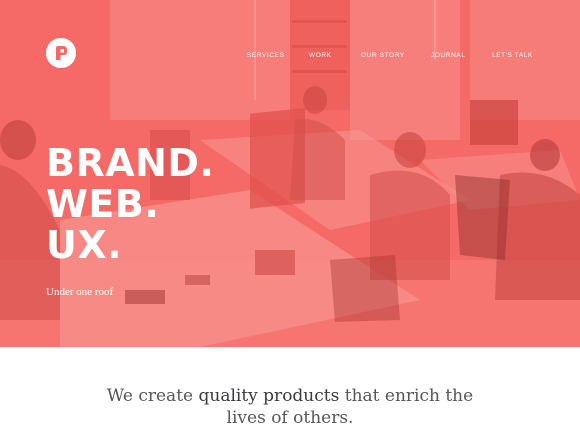  I want to click on nav-work: WORK, so click(320, 55).